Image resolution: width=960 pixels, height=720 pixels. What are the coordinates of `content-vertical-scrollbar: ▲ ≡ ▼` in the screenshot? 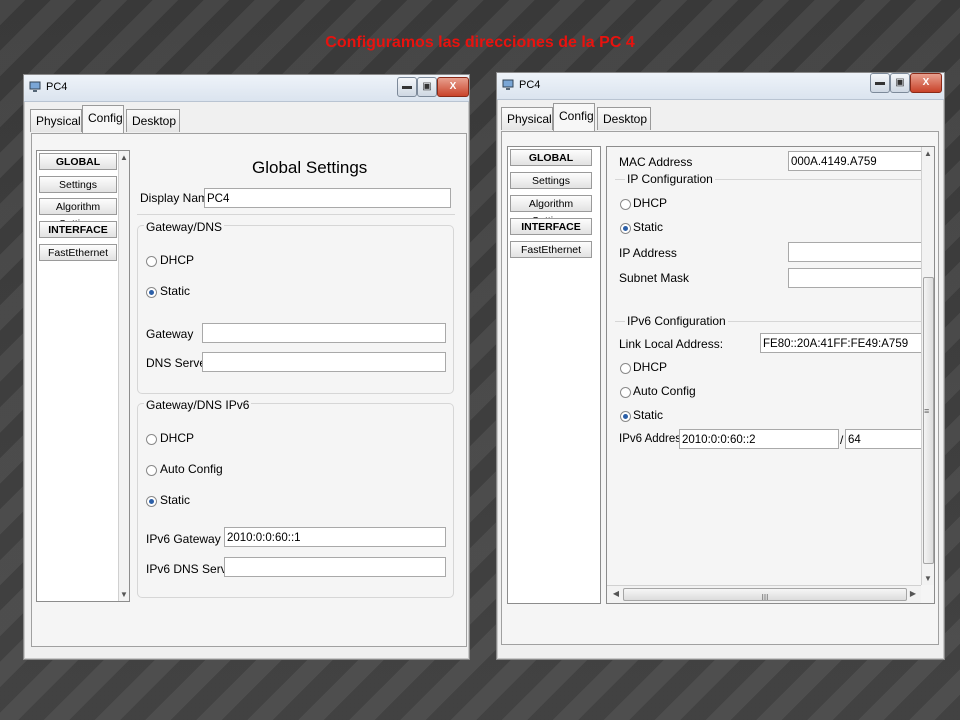 It's located at (927, 366).